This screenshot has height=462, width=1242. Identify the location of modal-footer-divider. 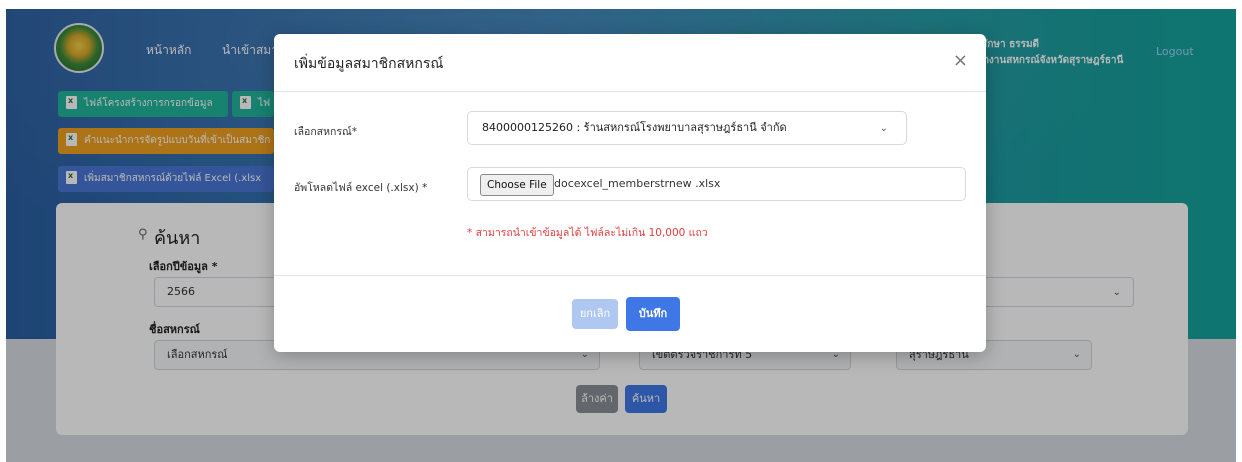
(630, 275).